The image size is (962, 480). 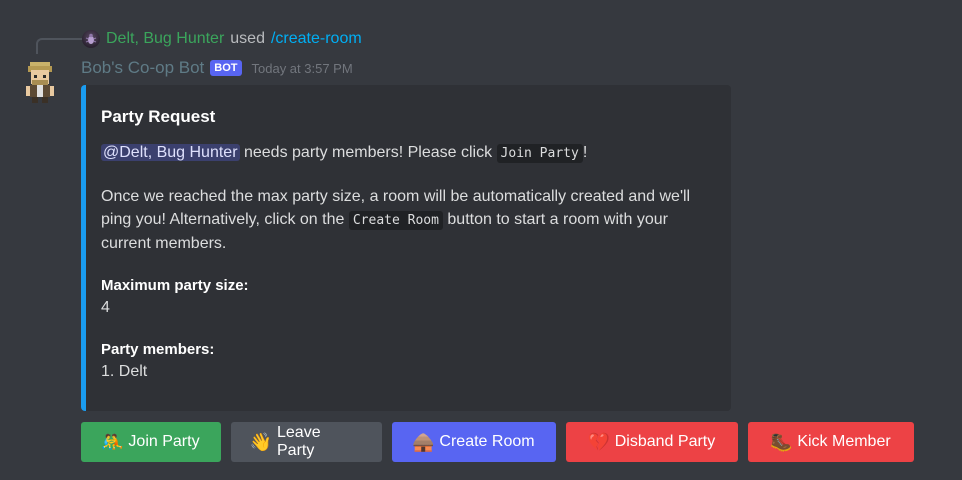 What do you see at coordinates (261, 441) in the screenshot?
I see `waving-hand-icon: 👋` at bounding box center [261, 441].